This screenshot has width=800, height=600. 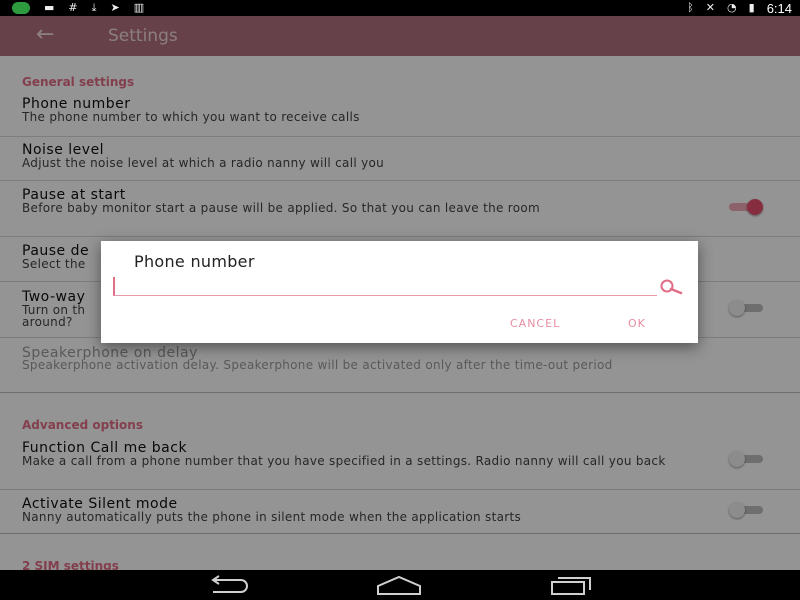 What do you see at coordinates (751, 7) in the screenshot?
I see `battery-icon: ▮` at bounding box center [751, 7].